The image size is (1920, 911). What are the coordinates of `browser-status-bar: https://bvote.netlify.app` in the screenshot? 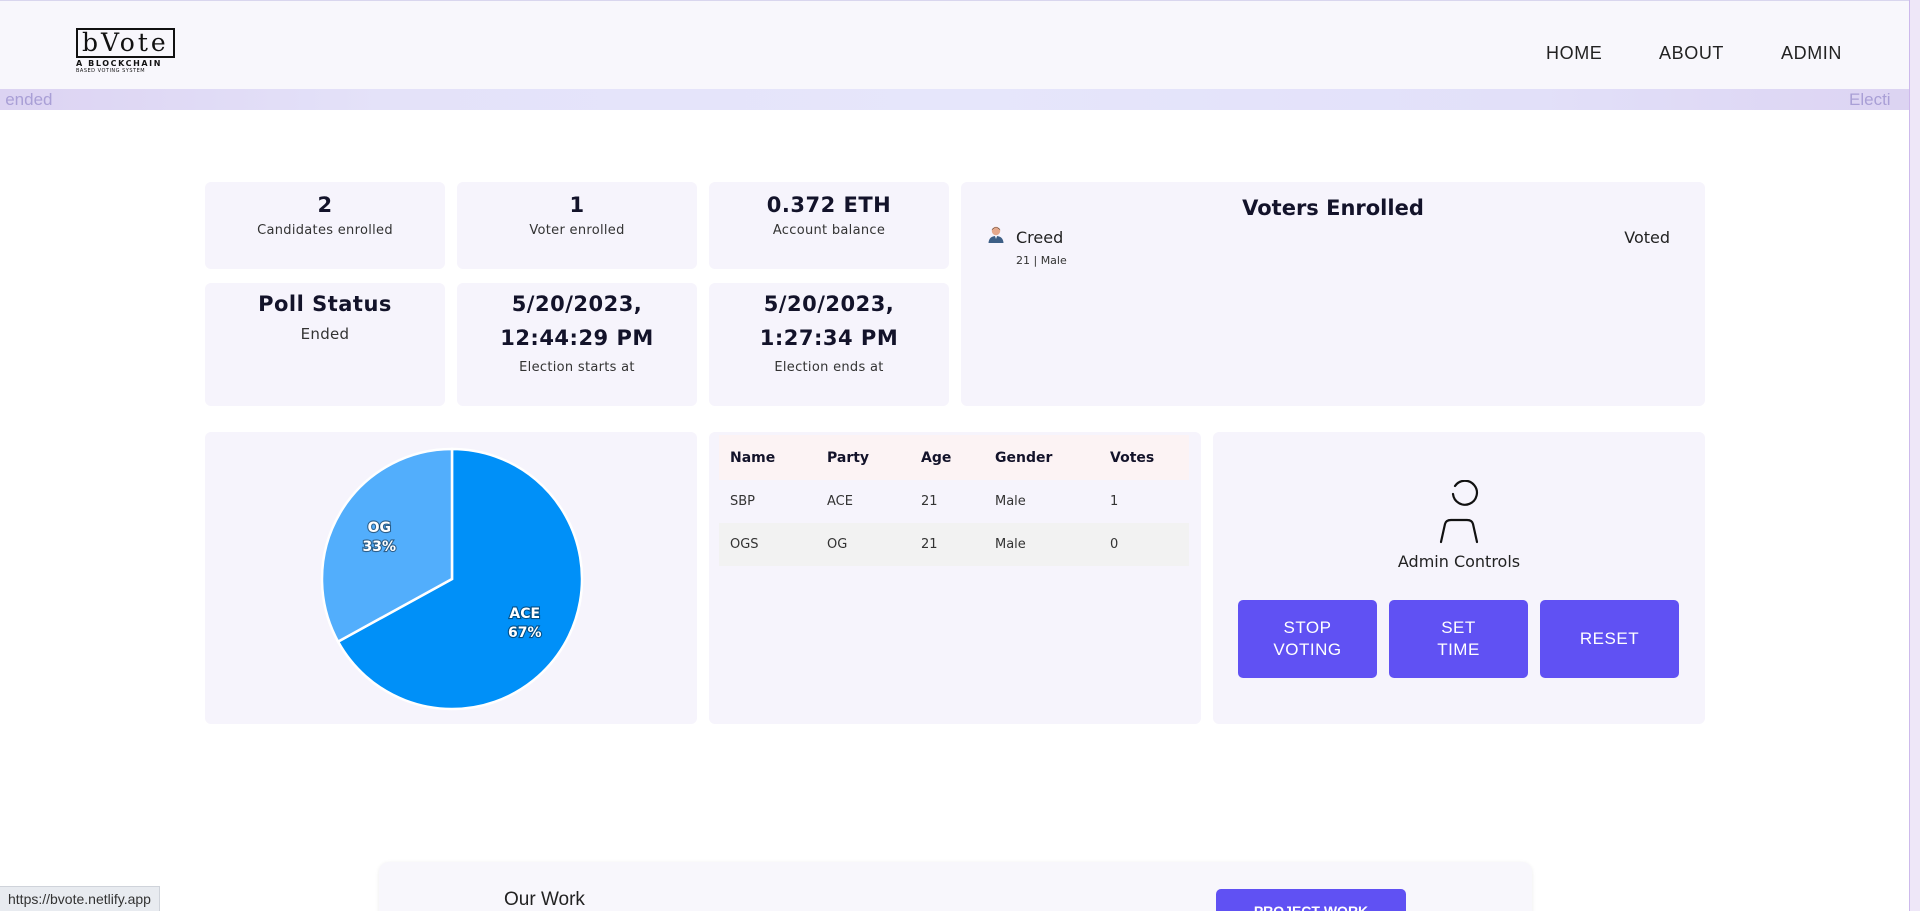 It's located at (80, 898).